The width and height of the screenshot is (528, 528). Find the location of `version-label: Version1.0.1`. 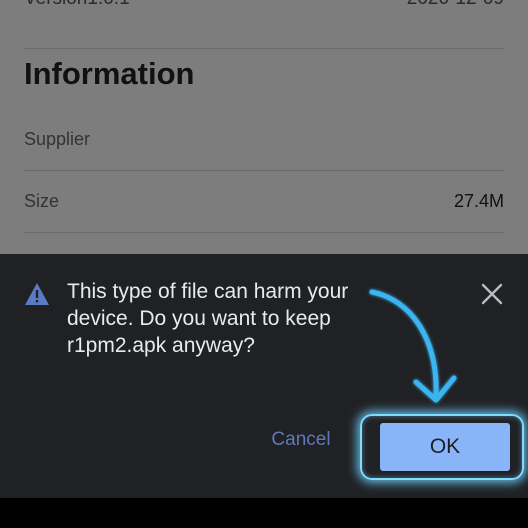

version-label: Version1.0.1 is located at coordinates (77, 5).